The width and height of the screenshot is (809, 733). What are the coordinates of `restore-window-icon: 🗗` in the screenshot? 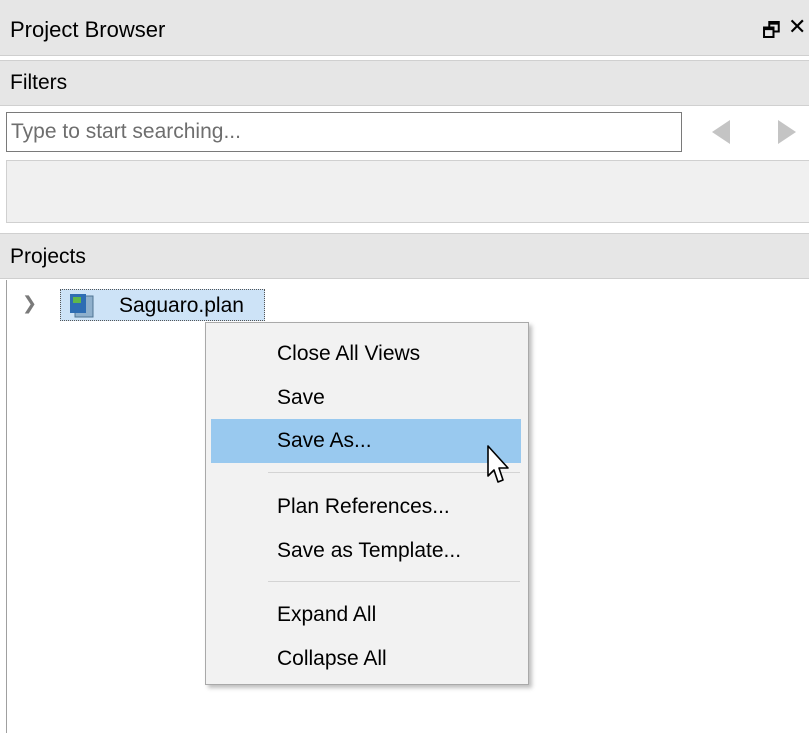 It's located at (771, 33).